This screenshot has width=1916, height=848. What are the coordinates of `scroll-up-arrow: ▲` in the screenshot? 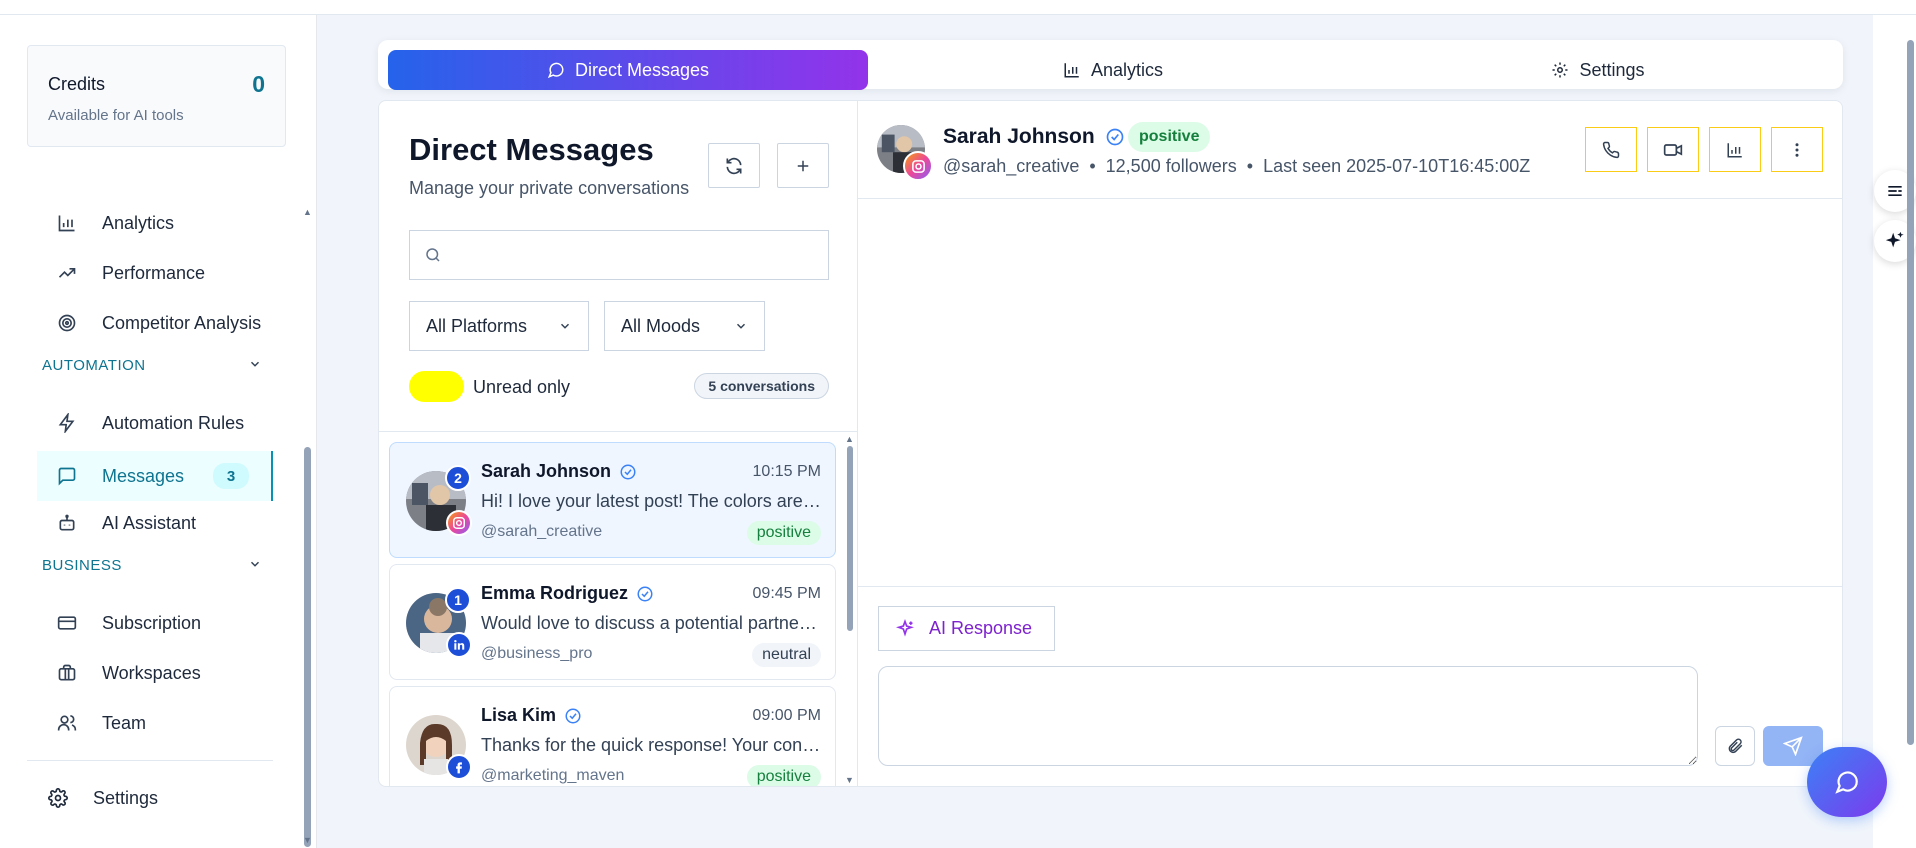 It's located at (307, 212).